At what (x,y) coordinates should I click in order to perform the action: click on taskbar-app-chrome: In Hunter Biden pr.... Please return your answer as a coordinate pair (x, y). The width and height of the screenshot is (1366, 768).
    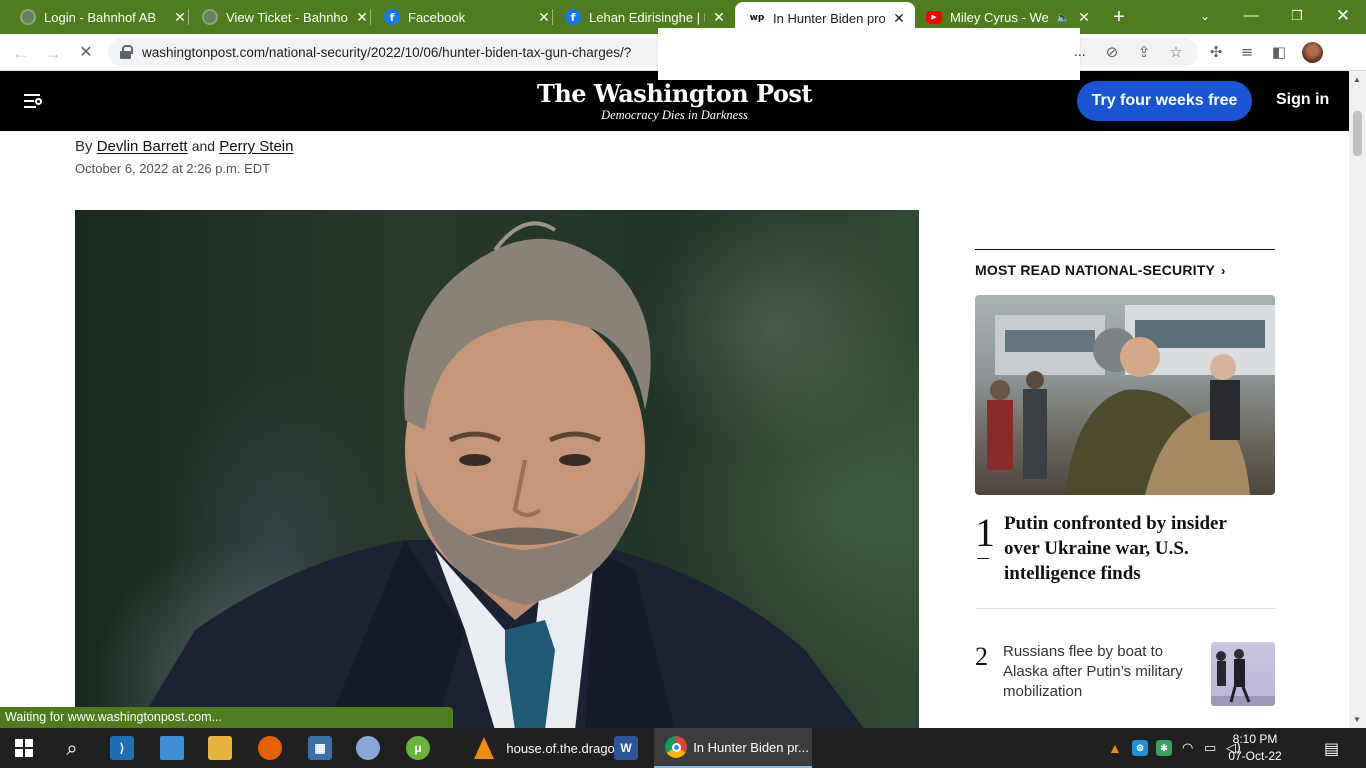
    Looking at the image, I should click on (733, 748).